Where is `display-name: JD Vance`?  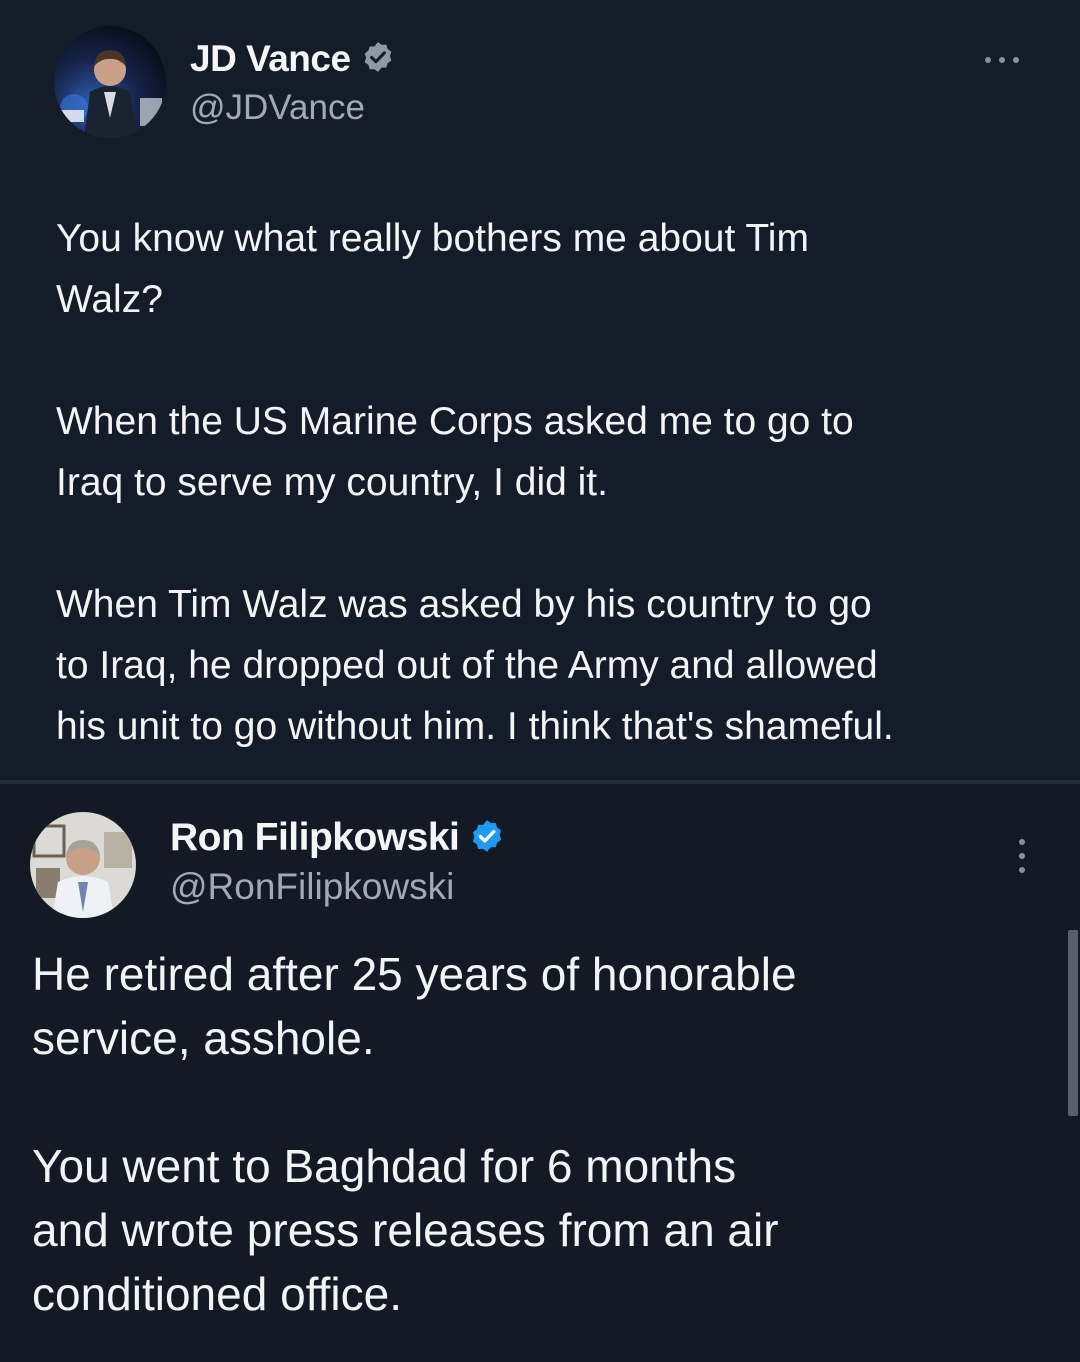
display-name: JD Vance is located at coordinates (270, 59).